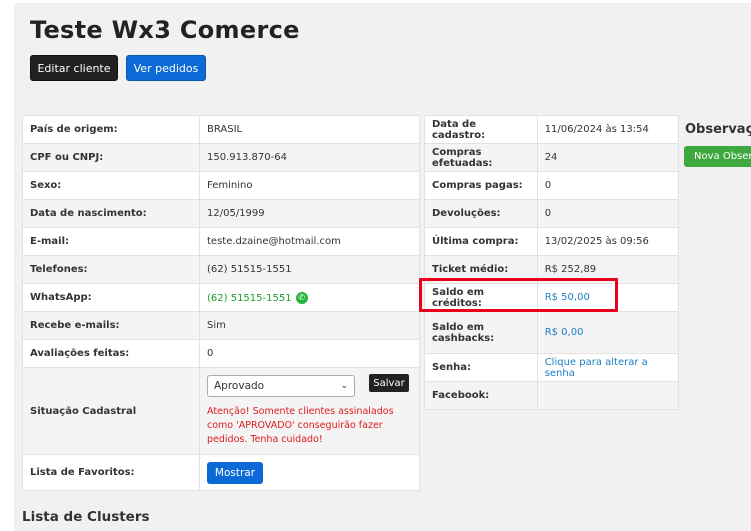  I want to click on country-value: BRASIL, so click(309, 129).